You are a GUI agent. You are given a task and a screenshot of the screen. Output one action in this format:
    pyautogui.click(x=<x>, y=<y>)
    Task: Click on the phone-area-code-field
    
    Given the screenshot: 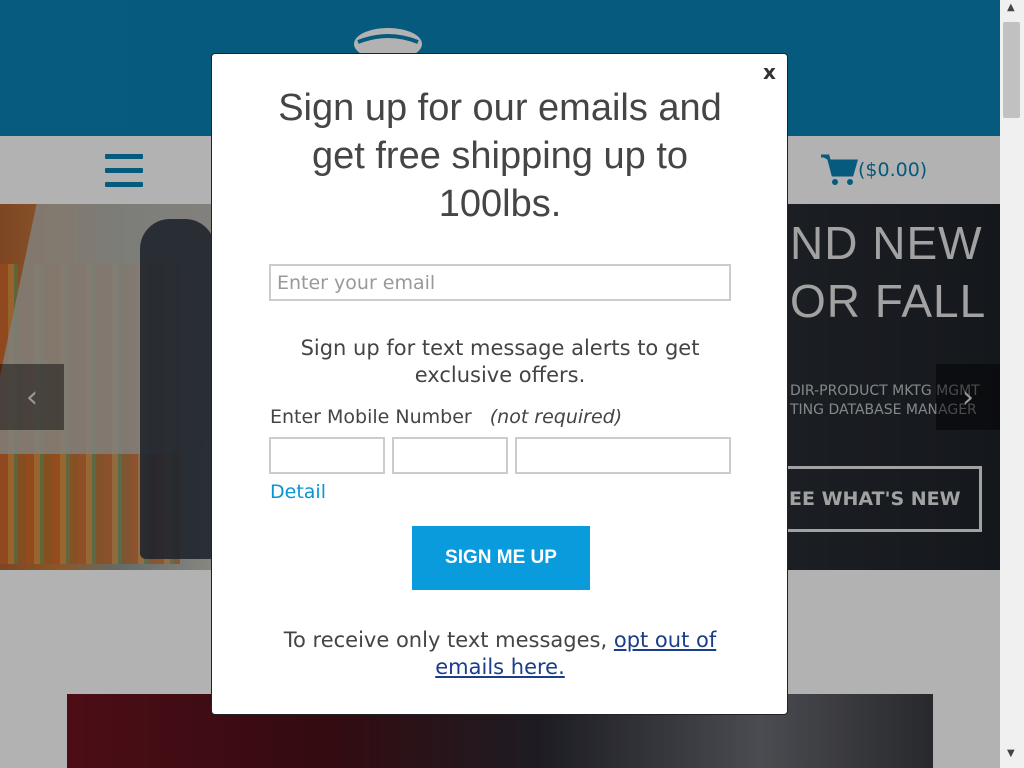 What is the action you would take?
    pyautogui.click(x=327, y=455)
    